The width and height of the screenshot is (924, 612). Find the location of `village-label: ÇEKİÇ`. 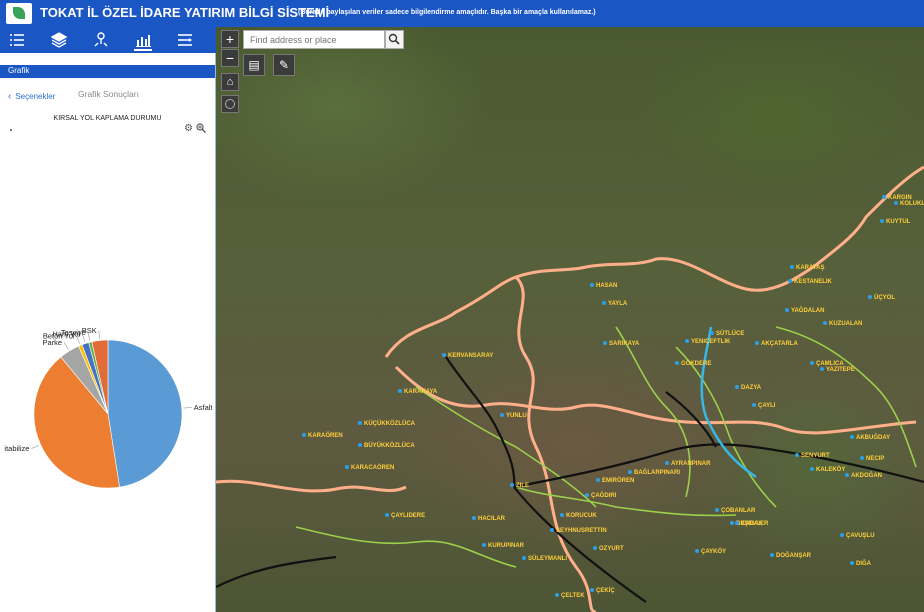

village-label: ÇEKİÇ is located at coordinates (605, 590).